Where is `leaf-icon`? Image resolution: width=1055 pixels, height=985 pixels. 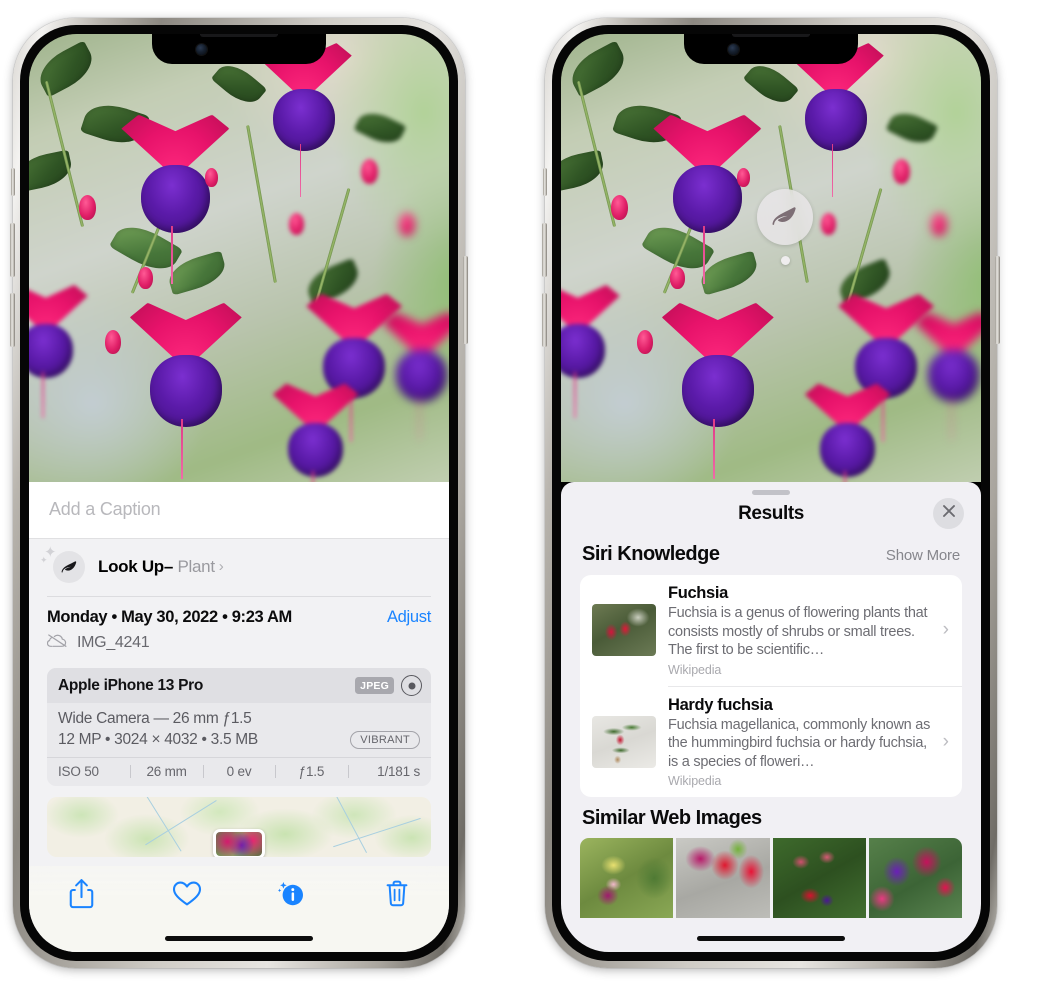 leaf-icon is located at coordinates (69, 567).